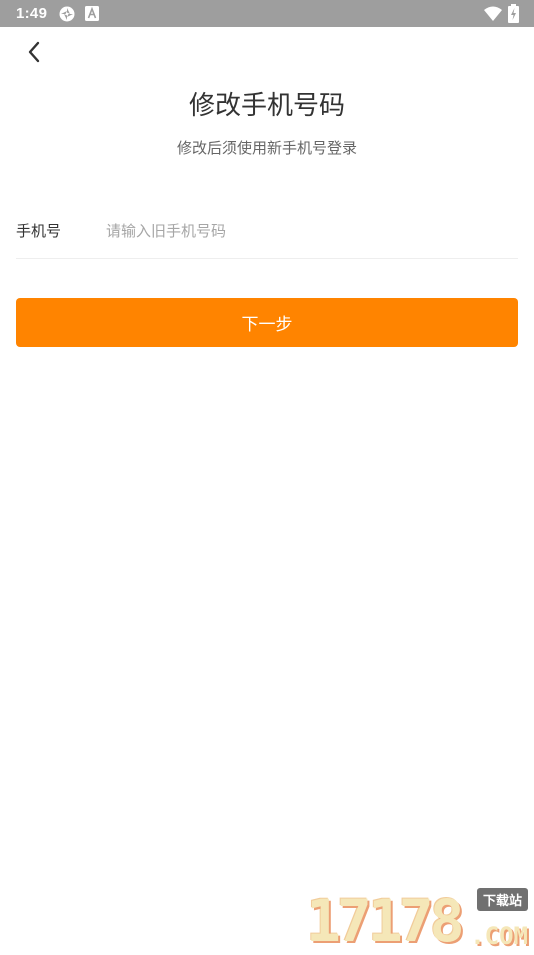 The image size is (534, 955). Describe the element at coordinates (92, 15) in the screenshot. I see `keyboard-a-icon` at that location.